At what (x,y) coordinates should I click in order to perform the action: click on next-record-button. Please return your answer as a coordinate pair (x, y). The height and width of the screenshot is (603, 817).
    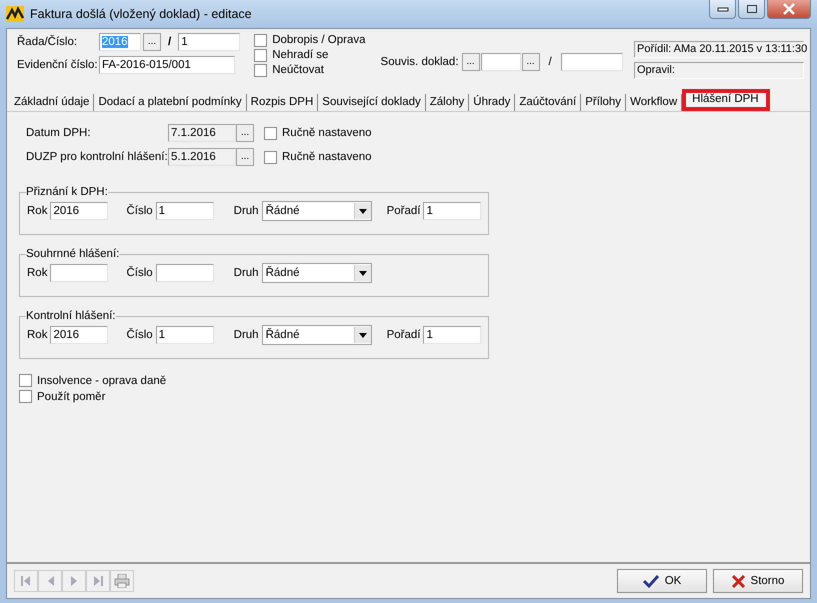
    Looking at the image, I should click on (74, 581).